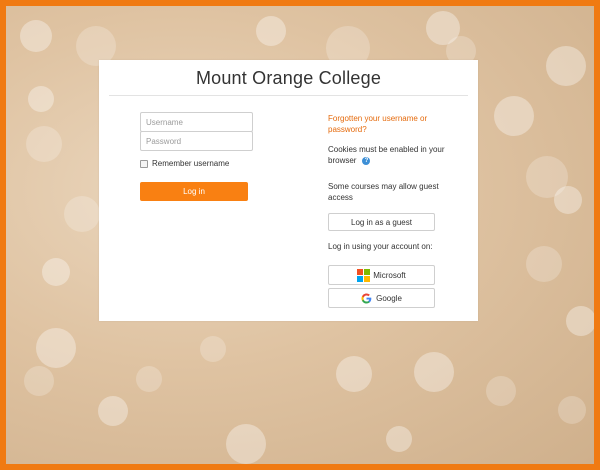 The image size is (600, 470). Describe the element at coordinates (191, 163) in the screenshot. I see `remember-label: Remember username` at that location.